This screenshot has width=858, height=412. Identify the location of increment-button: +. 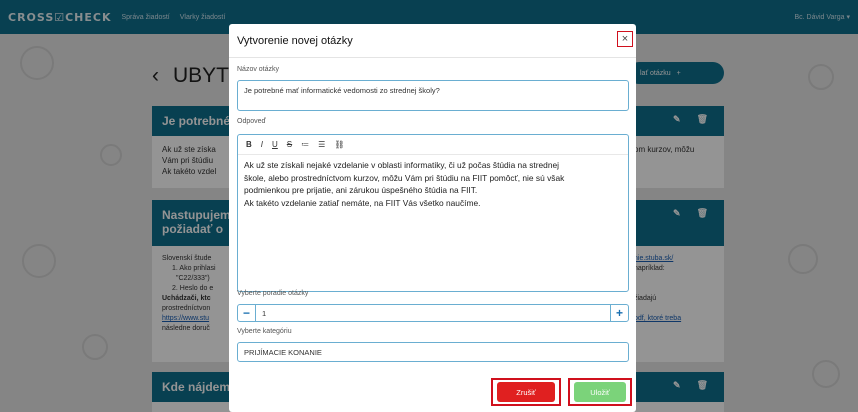
(619, 313).